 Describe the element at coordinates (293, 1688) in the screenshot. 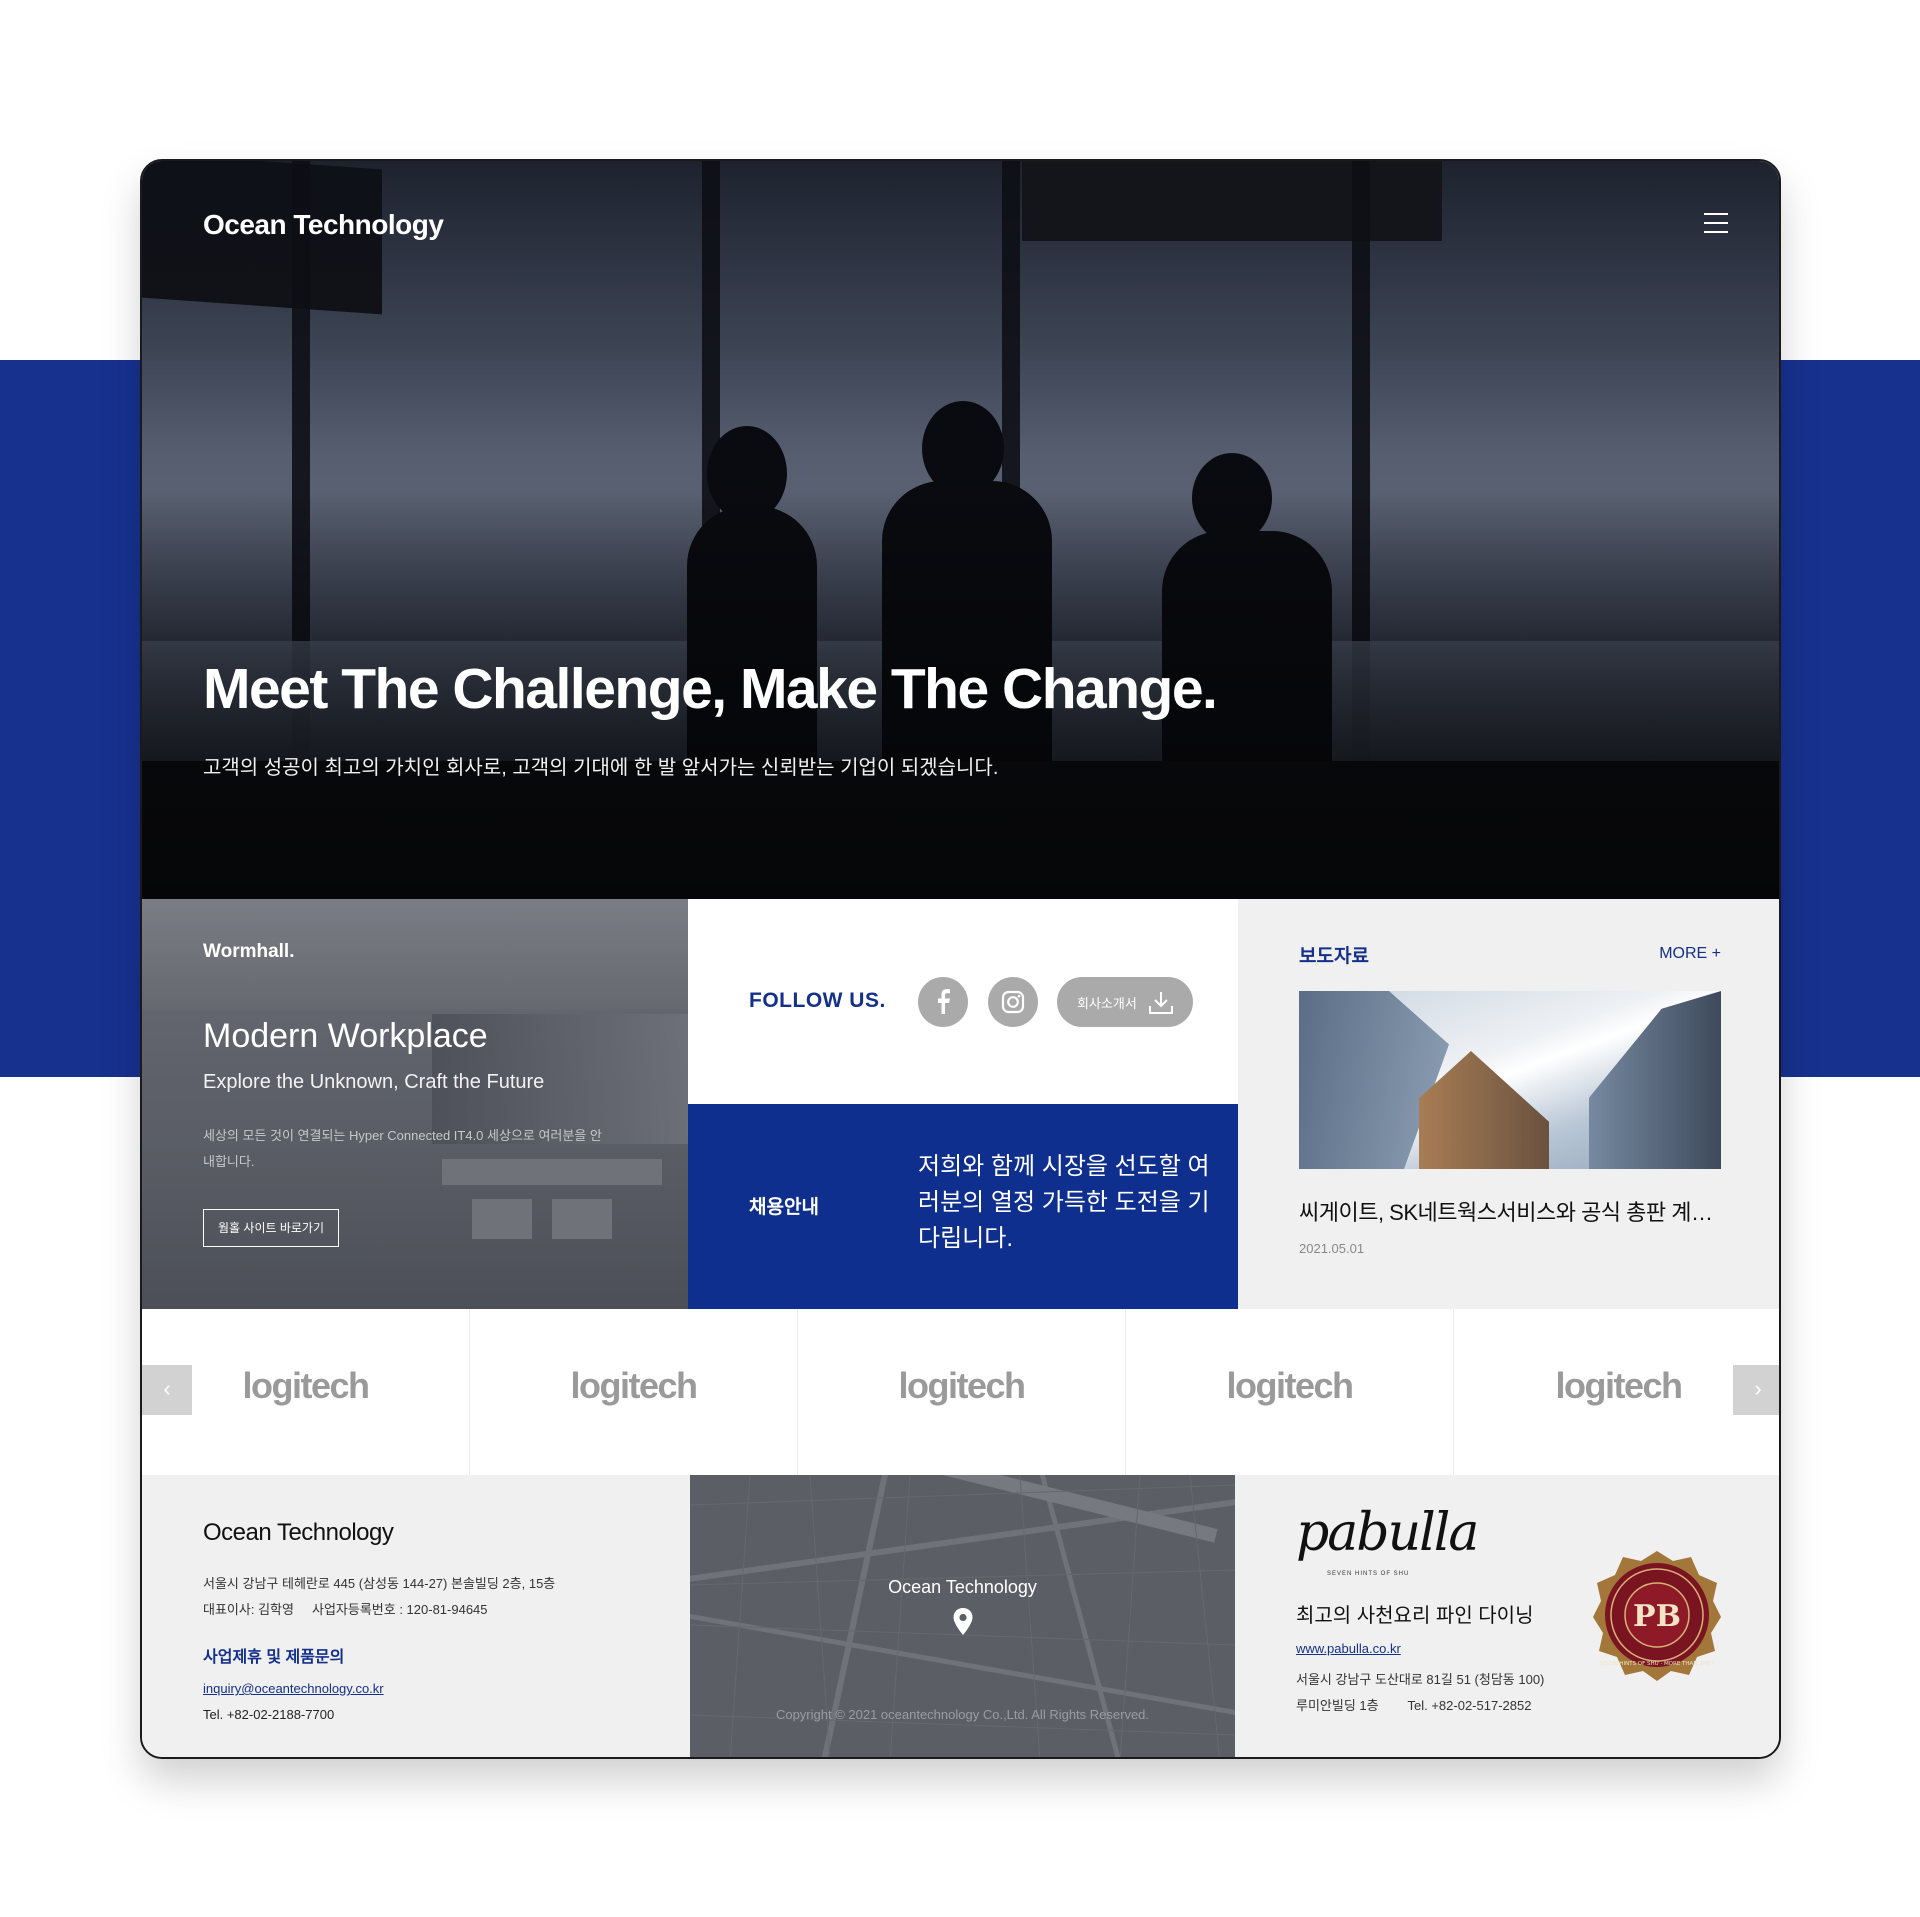

I see `inquiry-email-link: inquiry@oceantechnology.co.kr` at that location.